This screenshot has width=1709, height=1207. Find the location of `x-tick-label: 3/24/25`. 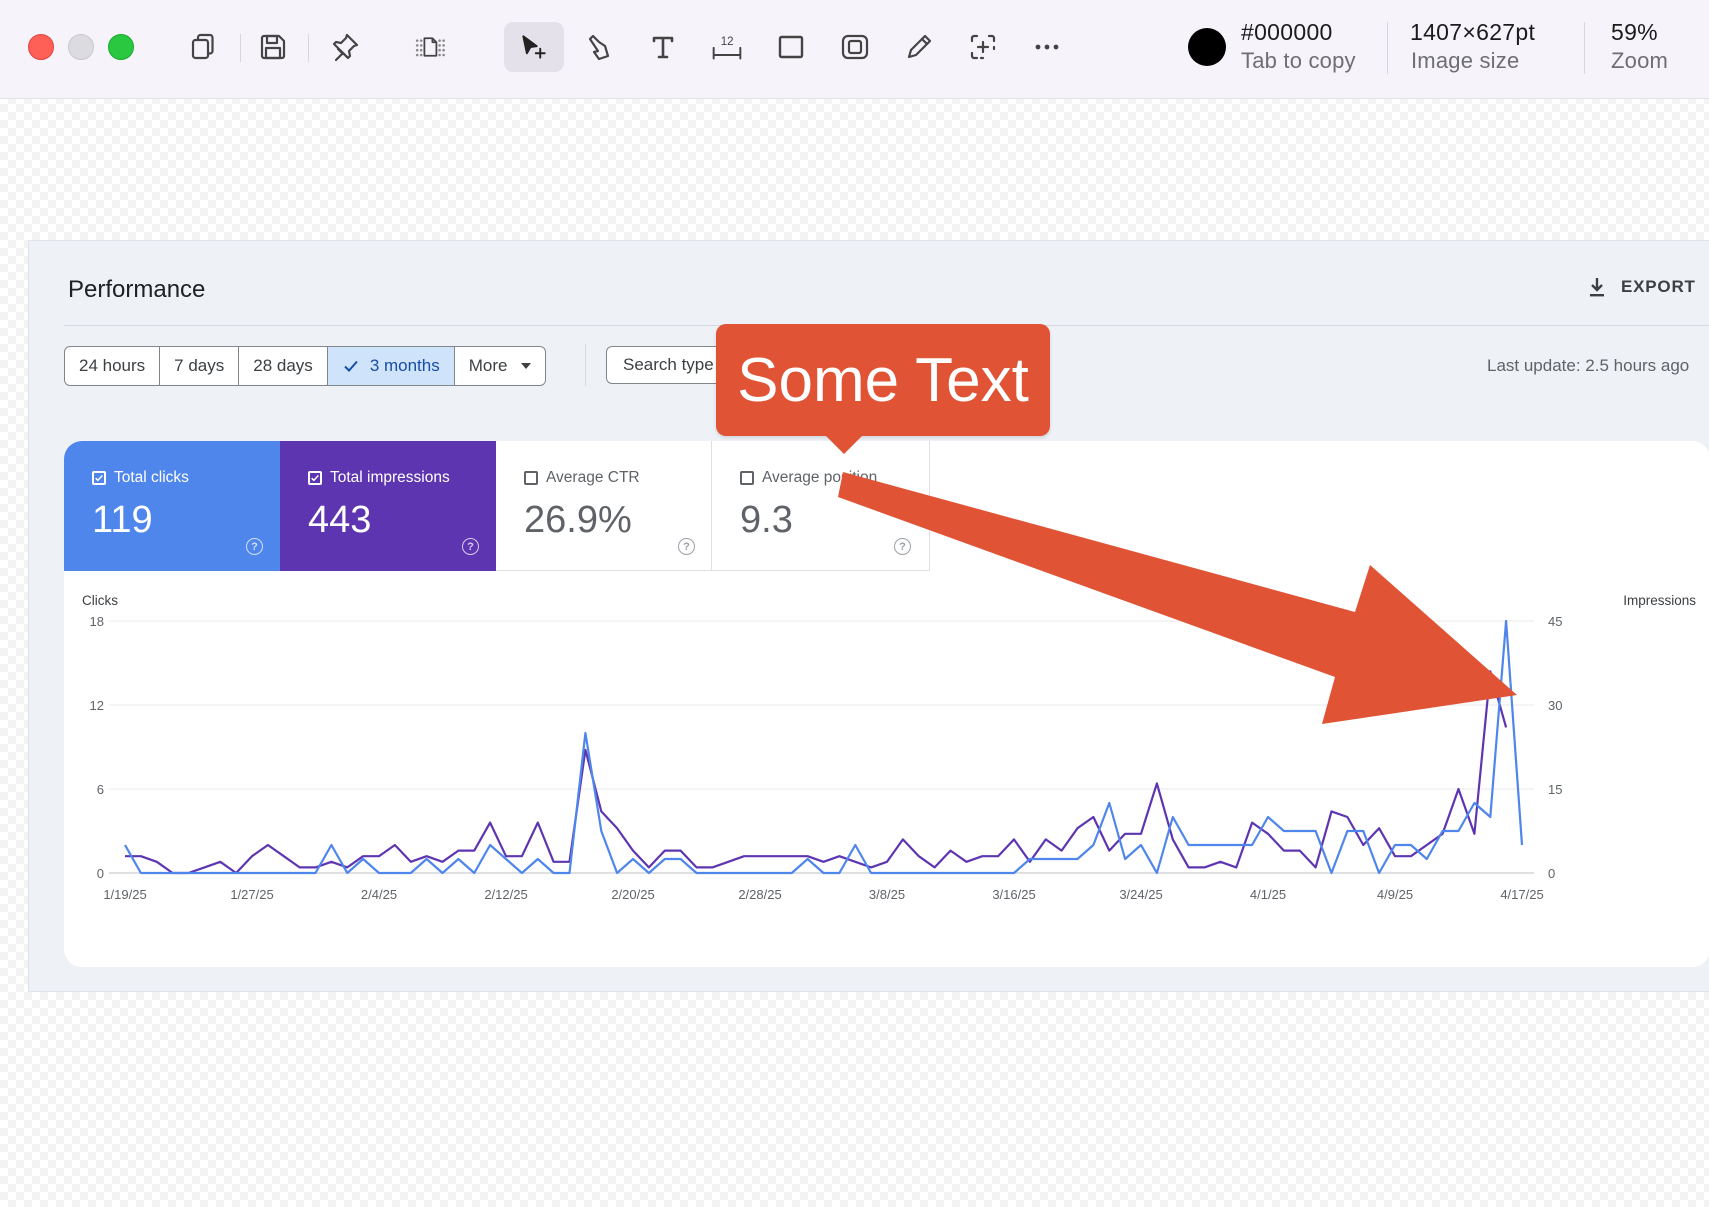

x-tick-label: 3/24/25 is located at coordinates (1140, 894).